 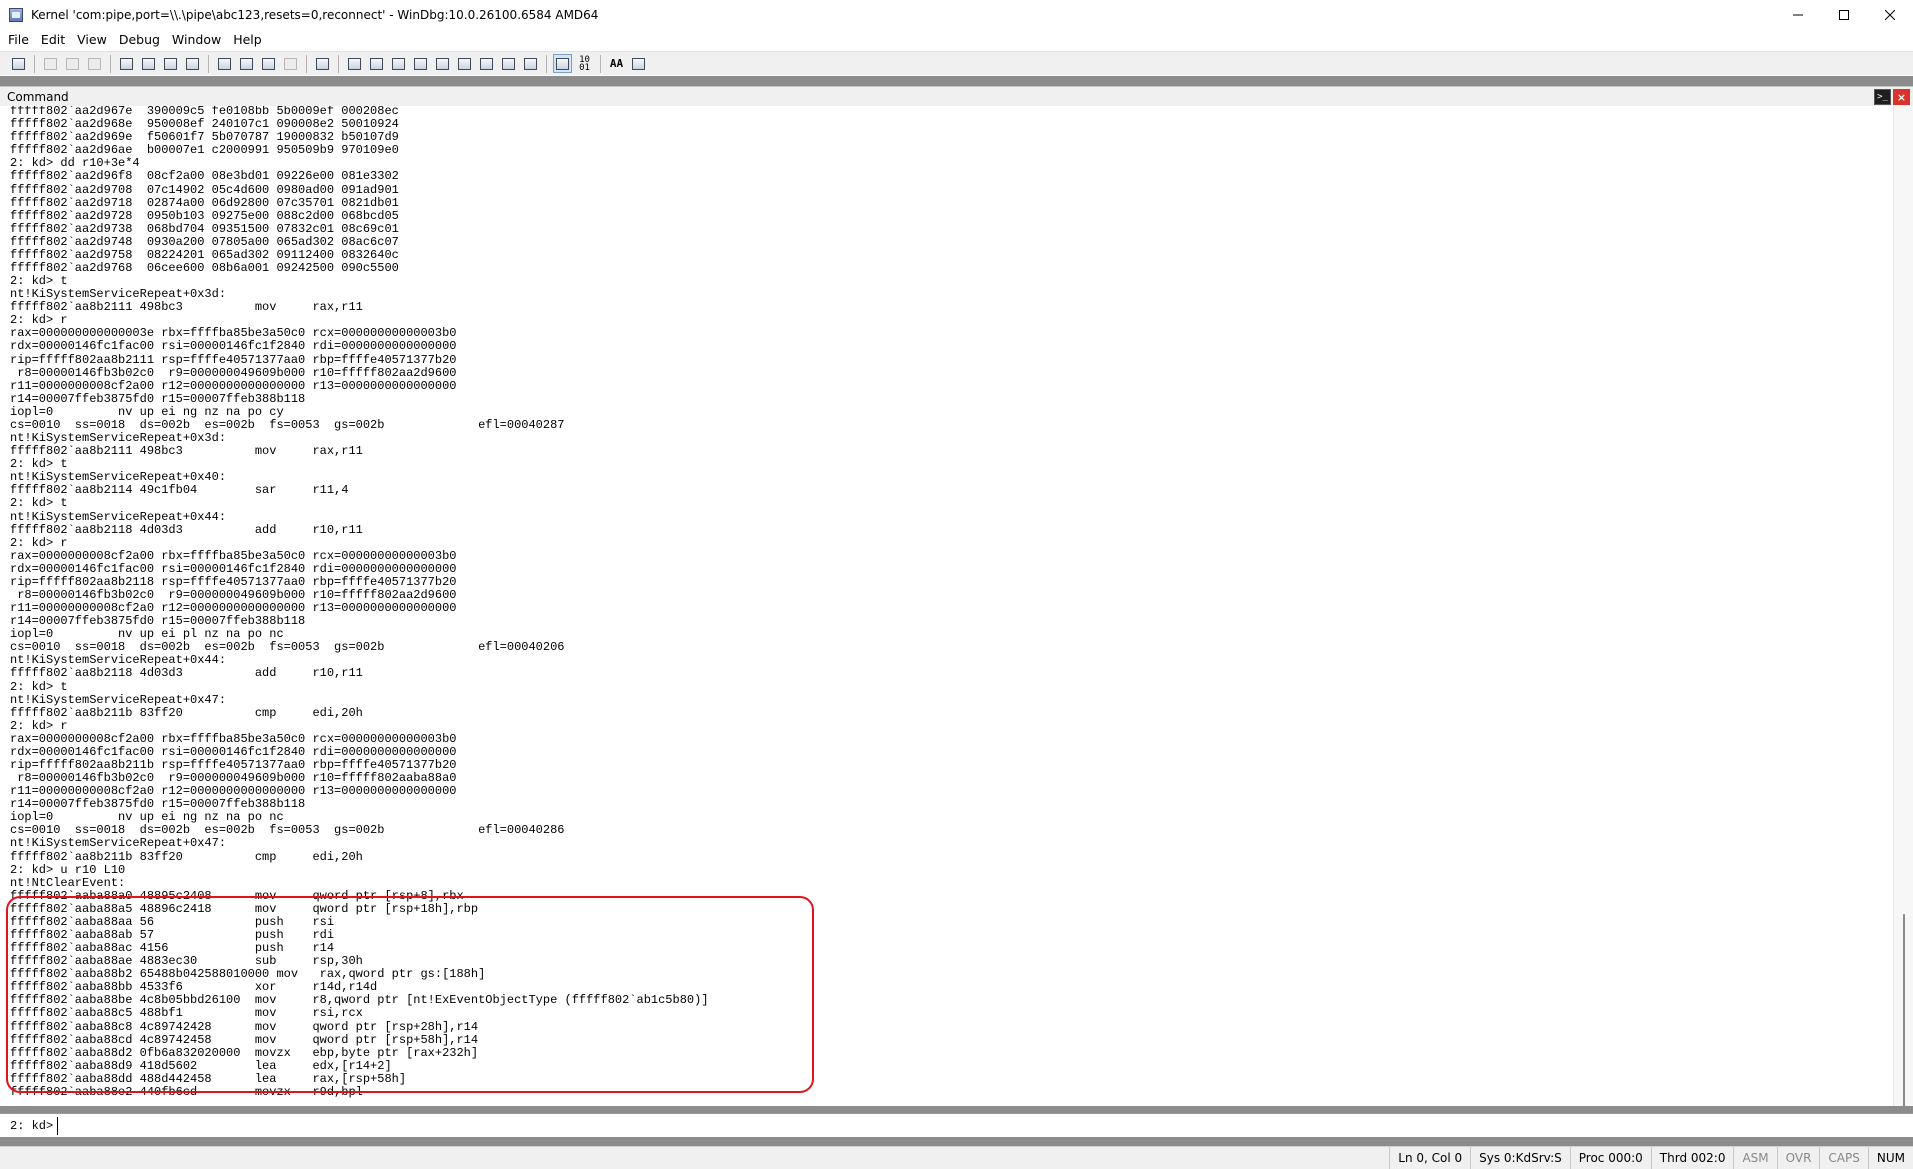 I want to click on hex-display-label: 10 01, so click(x=584, y=63).